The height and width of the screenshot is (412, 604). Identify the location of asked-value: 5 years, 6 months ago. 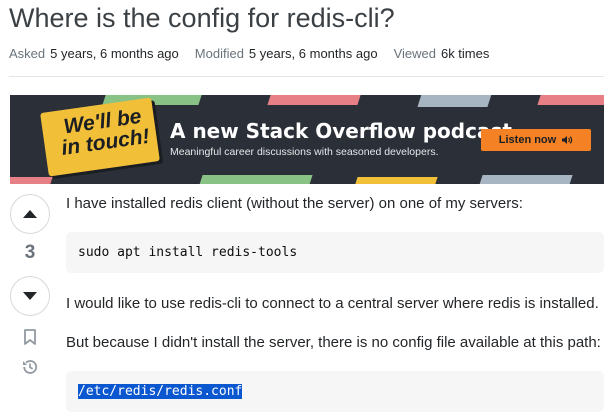
(114, 53).